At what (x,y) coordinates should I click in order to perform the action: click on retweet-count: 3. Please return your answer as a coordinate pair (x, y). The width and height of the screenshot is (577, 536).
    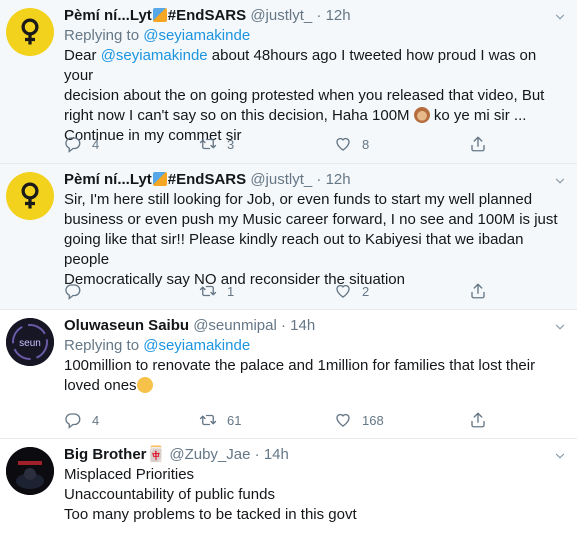
    Looking at the image, I should click on (231, 144).